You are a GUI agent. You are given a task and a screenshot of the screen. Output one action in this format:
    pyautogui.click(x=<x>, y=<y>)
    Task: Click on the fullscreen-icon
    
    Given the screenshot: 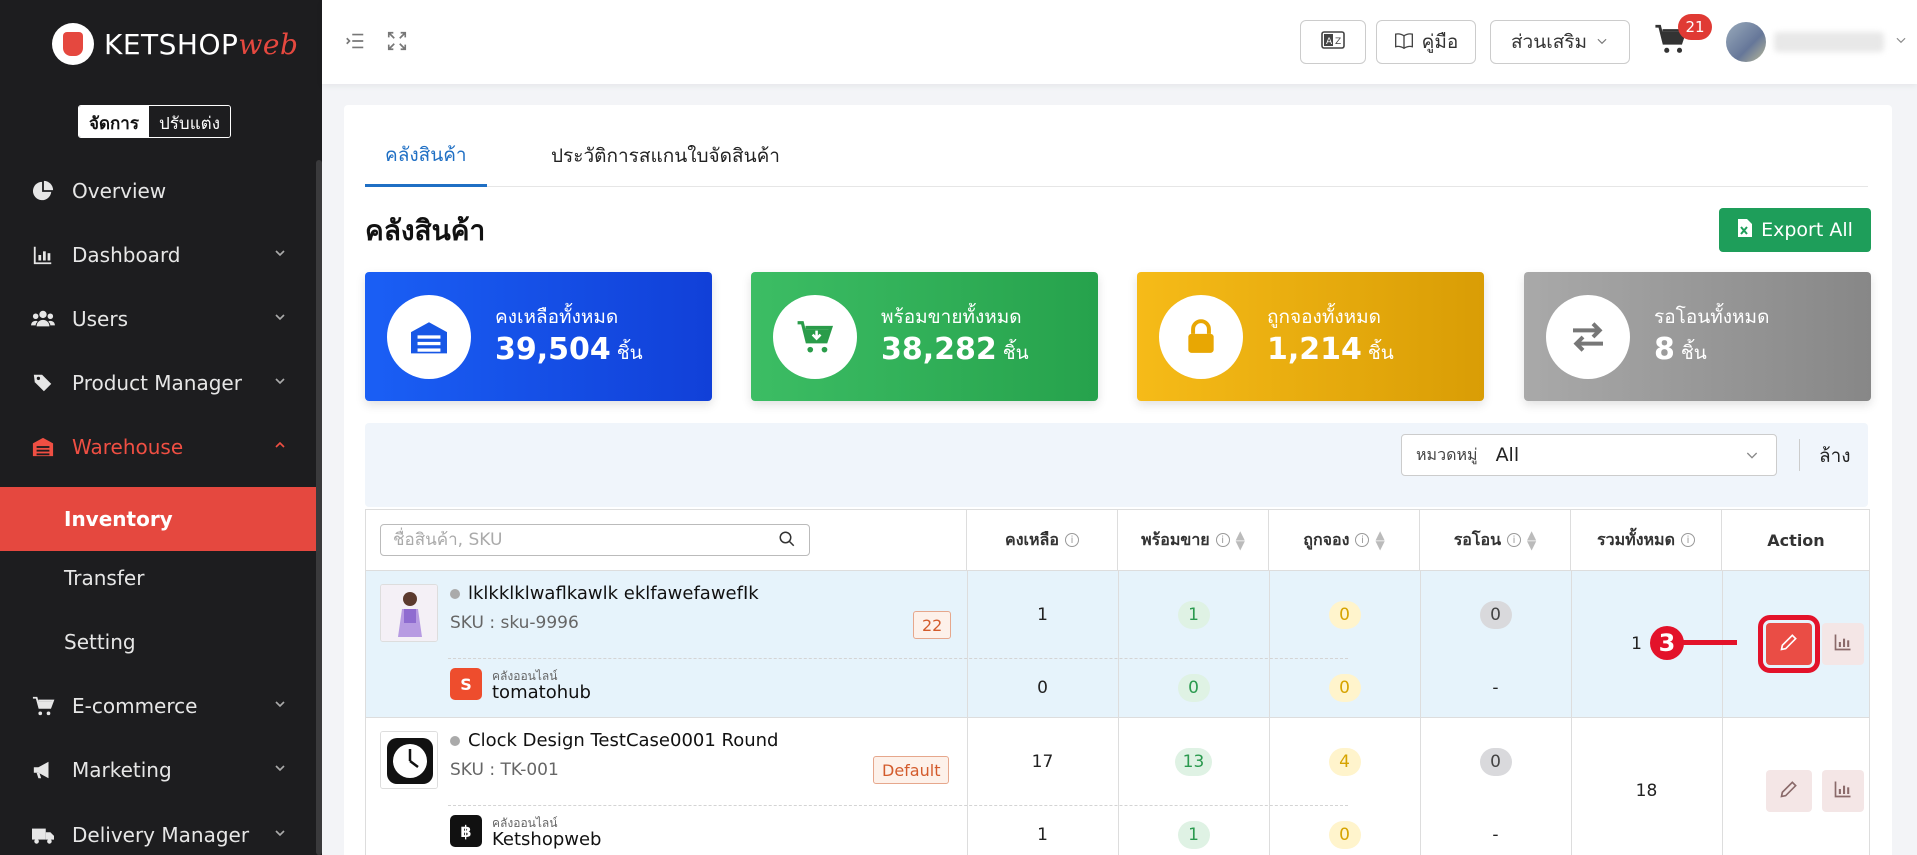 What is the action you would take?
    pyautogui.click(x=398, y=42)
    